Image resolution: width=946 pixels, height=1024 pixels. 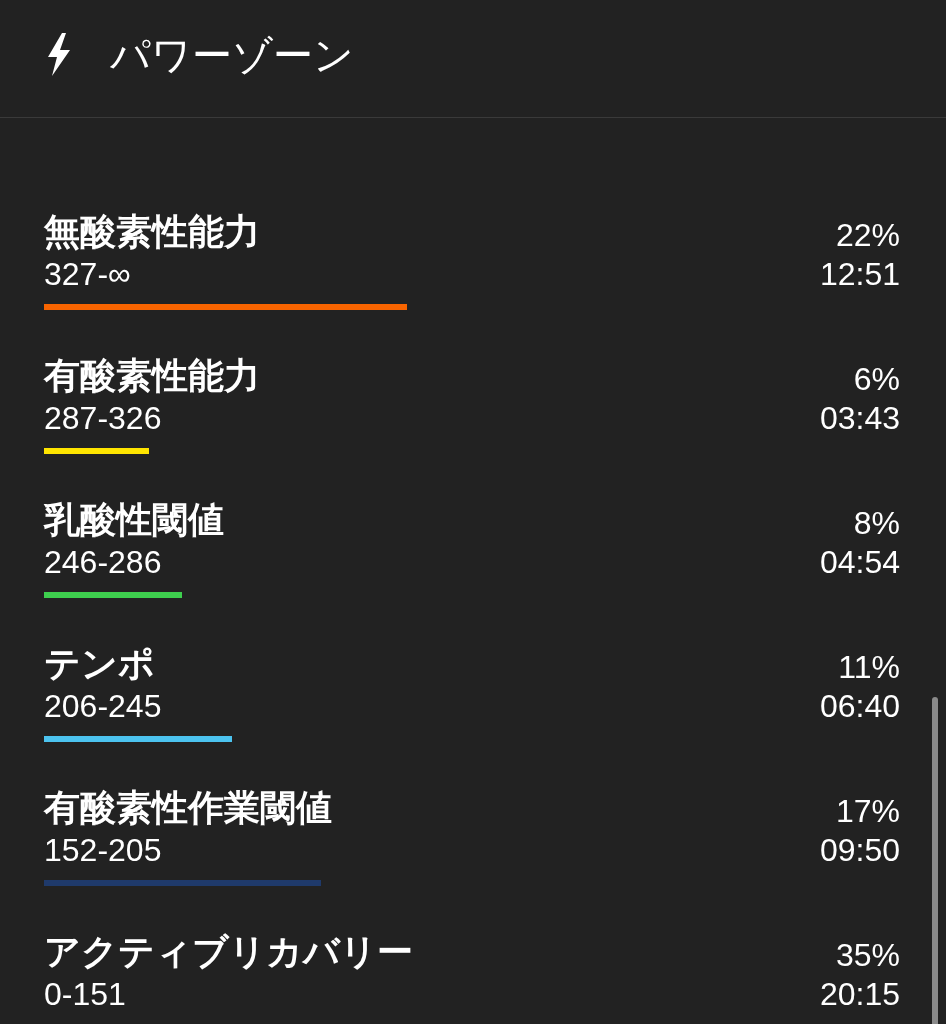 I want to click on zone-name: 有酸素性能力, so click(x=152, y=376).